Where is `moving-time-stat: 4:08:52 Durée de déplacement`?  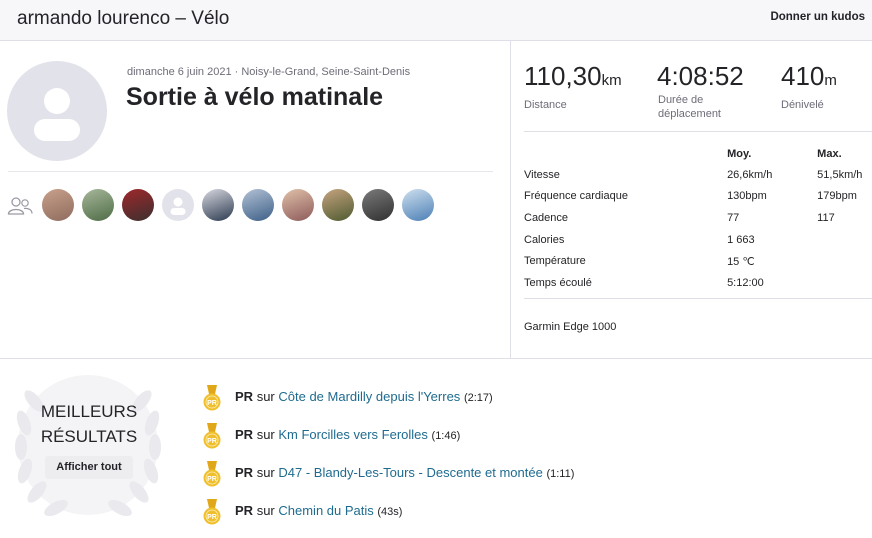
moving-time-stat: 4:08:52 Durée de déplacement is located at coordinates (719, 91).